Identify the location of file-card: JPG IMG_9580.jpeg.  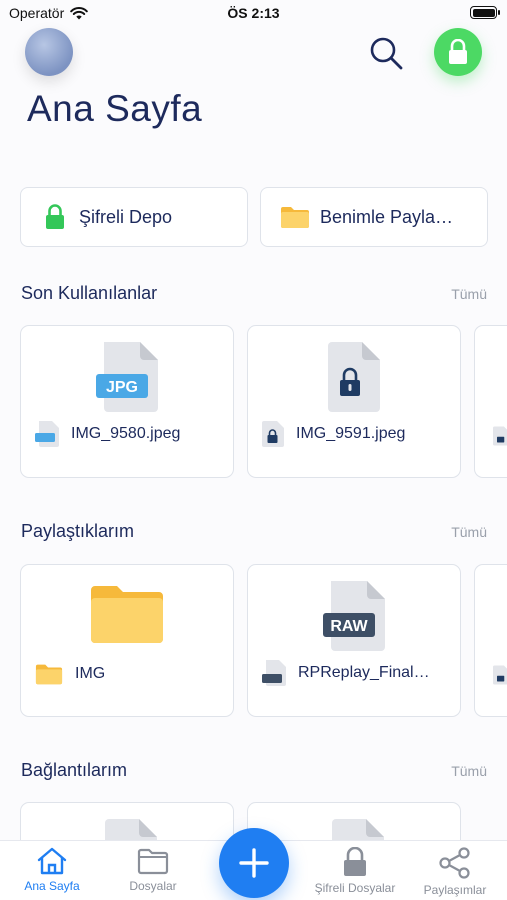
(127, 401).